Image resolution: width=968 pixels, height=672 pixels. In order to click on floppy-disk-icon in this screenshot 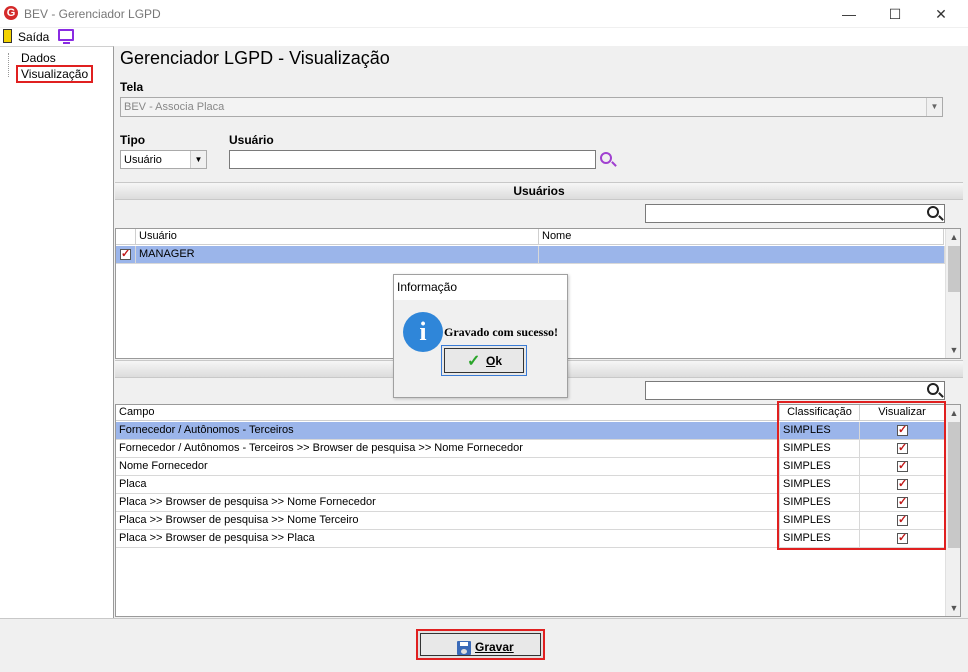, I will do `click(464, 648)`.